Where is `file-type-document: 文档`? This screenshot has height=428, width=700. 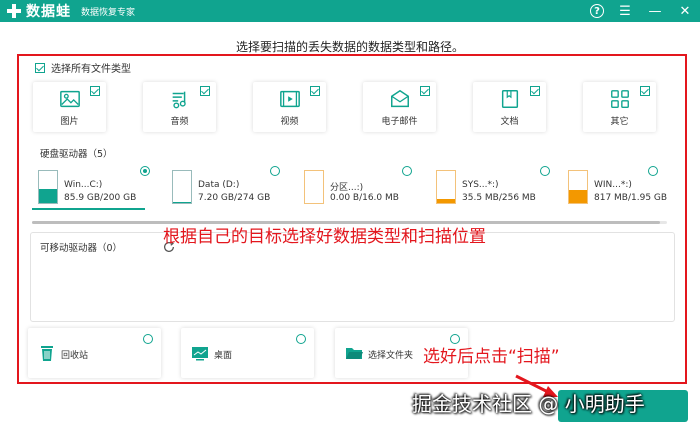
file-type-document: 文档 is located at coordinates (509, 107).